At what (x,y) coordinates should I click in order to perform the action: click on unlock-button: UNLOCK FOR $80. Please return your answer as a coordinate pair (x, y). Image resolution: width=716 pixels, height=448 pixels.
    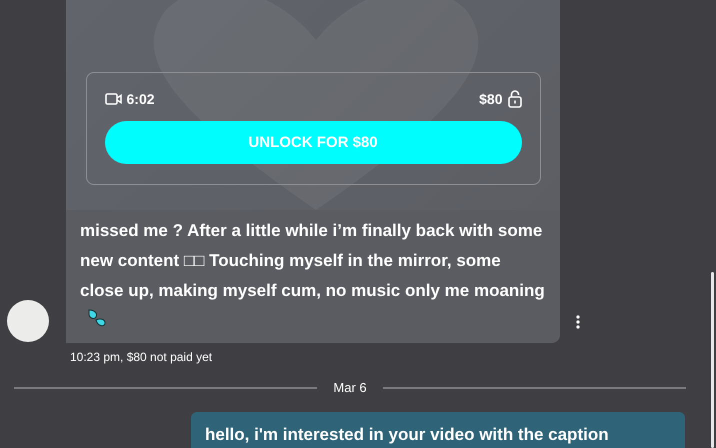
    Looking at the image, I should click on (313, 142).